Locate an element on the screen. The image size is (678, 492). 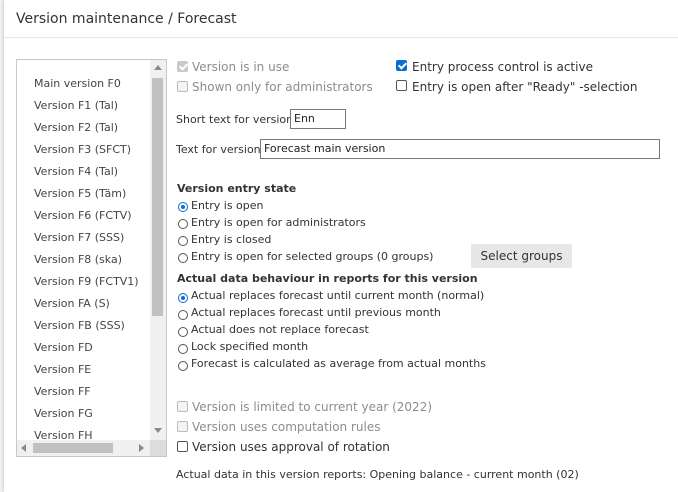
open-after-ready-label: Entry is open after "Ready" -selection is located at coordinates (525, 87).